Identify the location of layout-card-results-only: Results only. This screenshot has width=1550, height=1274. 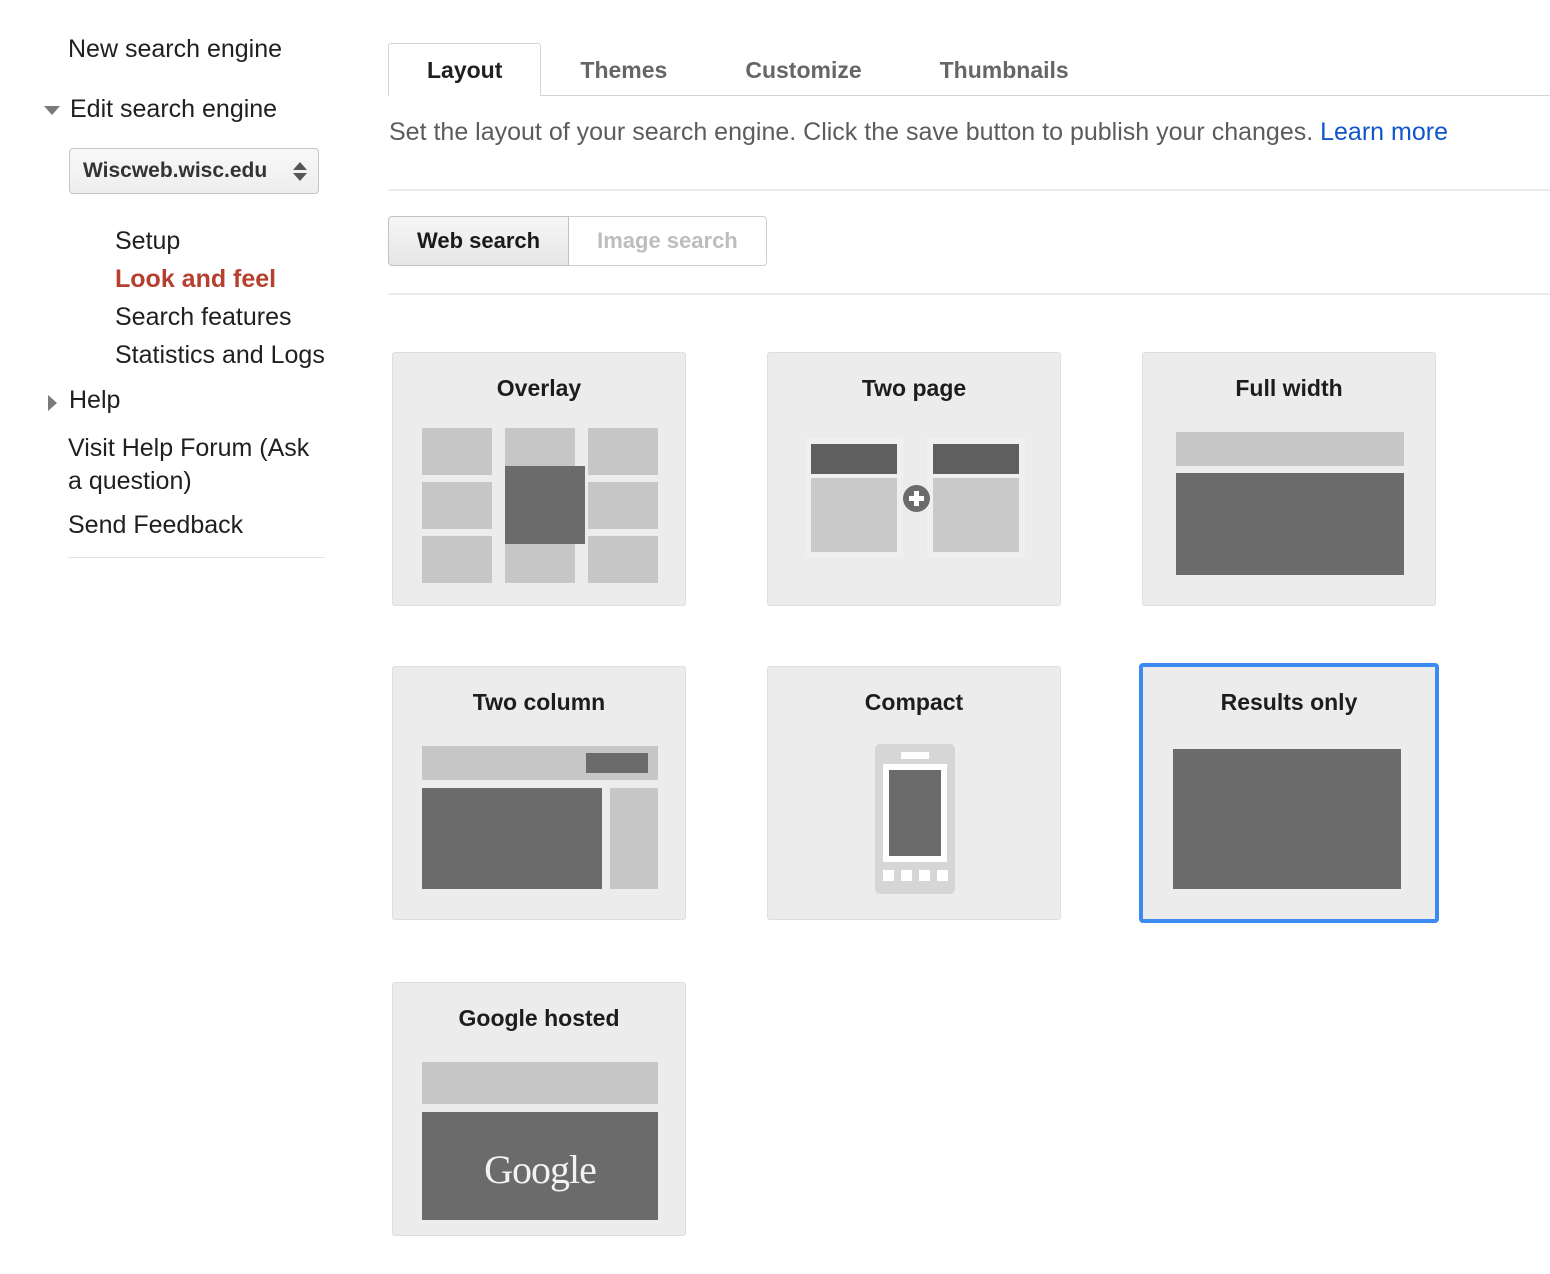
(1289, 793).